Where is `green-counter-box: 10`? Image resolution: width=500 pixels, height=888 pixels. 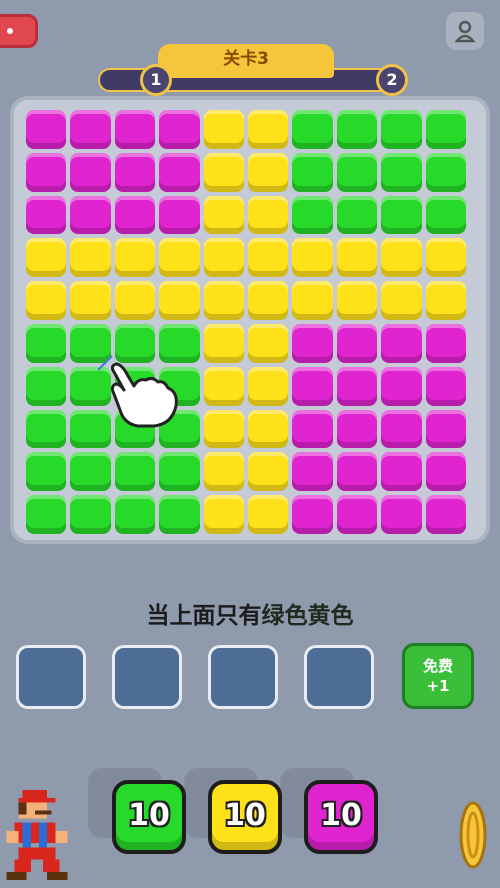
green-counter-box: 10 is located at coordinates (149, 817).